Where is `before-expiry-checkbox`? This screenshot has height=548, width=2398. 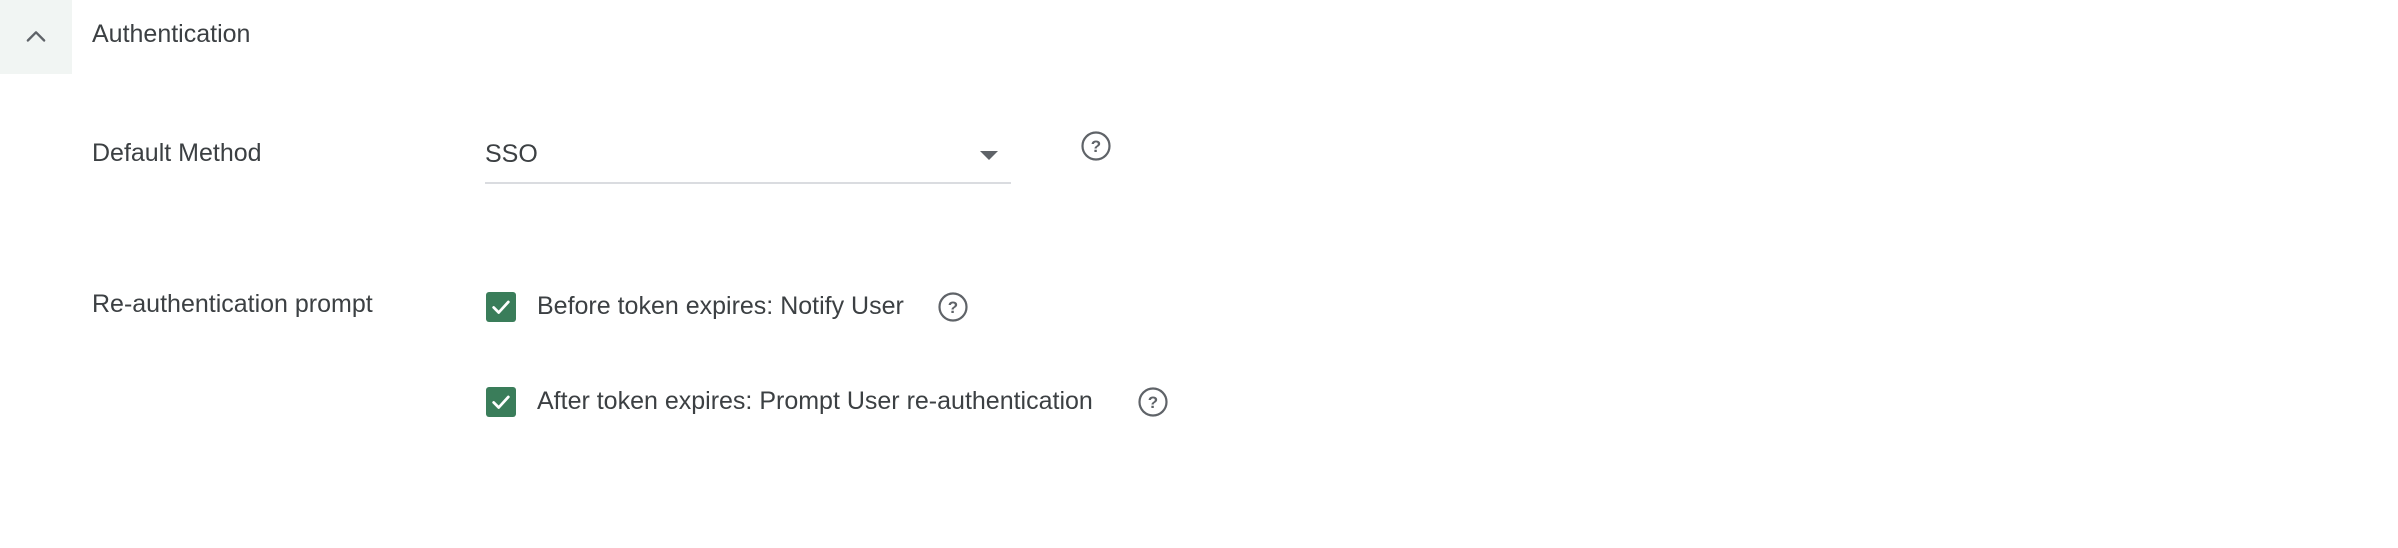 before-expiry-checkbox is located at coordinates (501, 307).